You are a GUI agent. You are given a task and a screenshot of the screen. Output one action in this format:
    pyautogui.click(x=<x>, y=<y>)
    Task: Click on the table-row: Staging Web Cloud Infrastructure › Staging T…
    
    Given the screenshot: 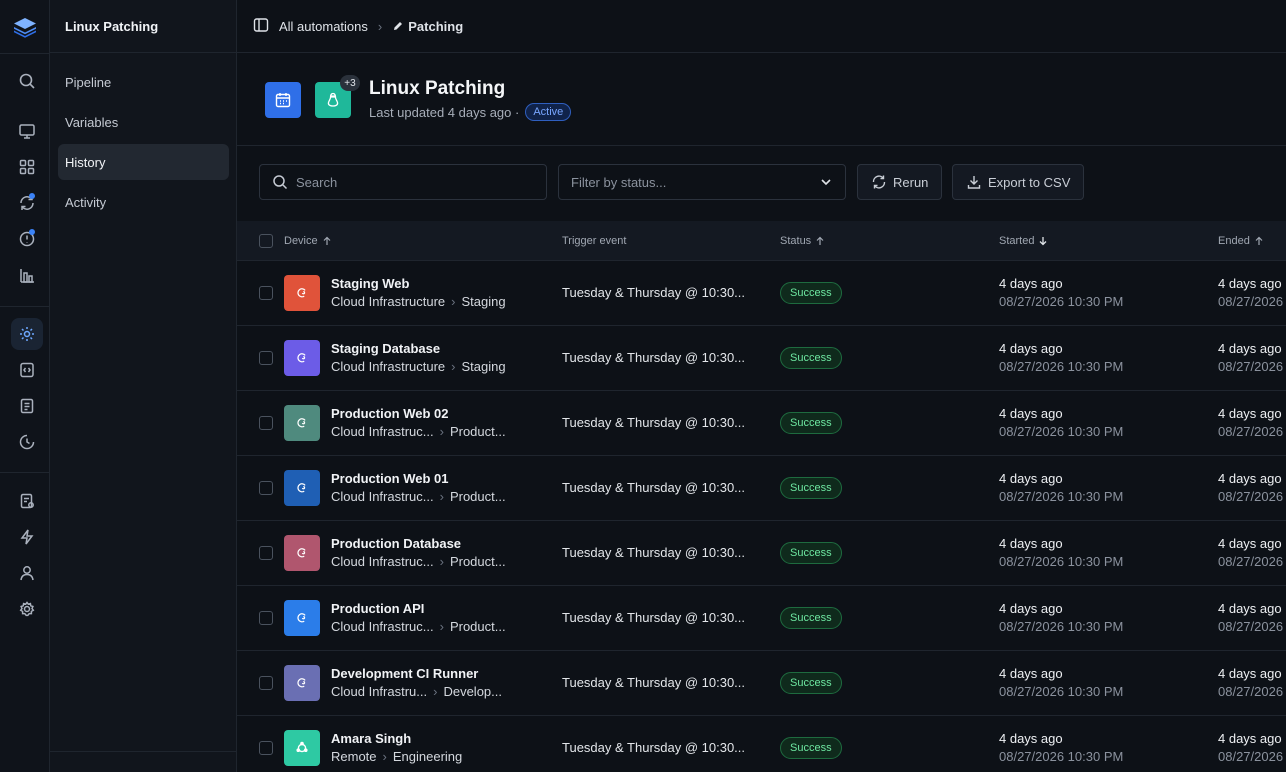 What is the action you would take?
    pyautogui.click(x=761, y=293)
    